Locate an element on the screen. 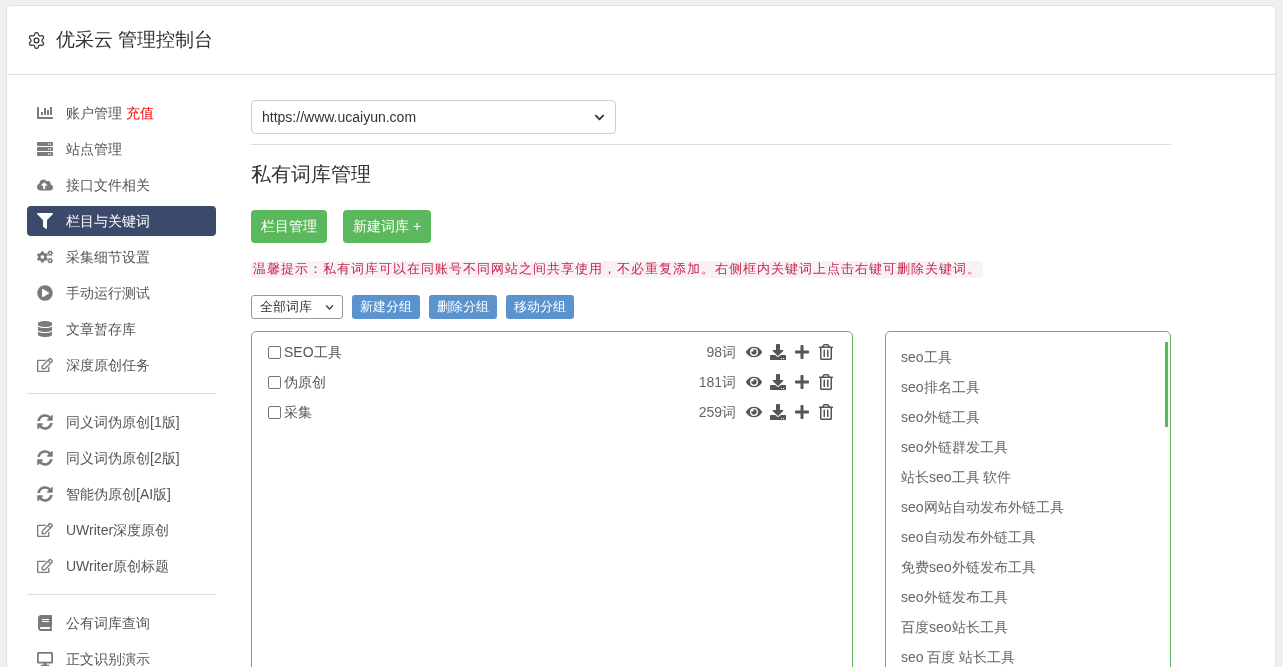 The image size is (1283, 667). keyword-item: seo外链发布工具 is located at coordinates (1028, 597).